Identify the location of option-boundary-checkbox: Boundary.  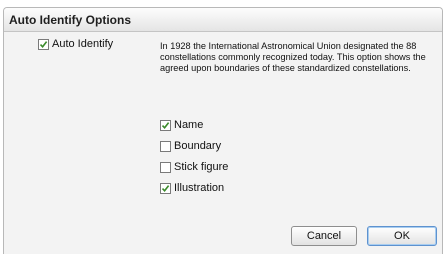
(190, 146).